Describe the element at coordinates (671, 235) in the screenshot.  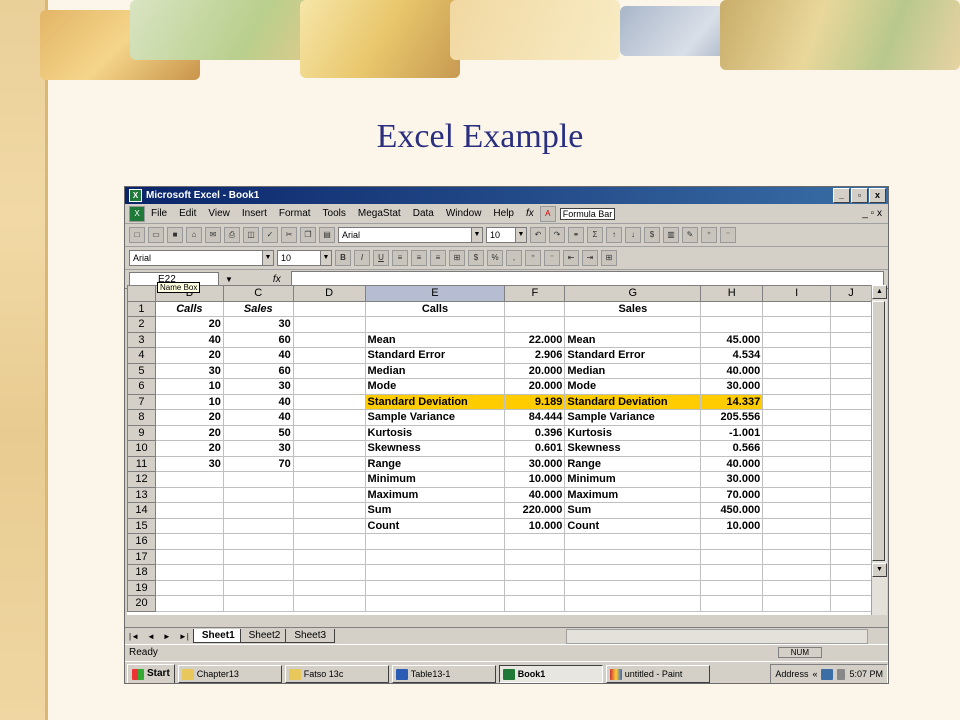
I see `chart-wizard-icon: ▥` at that location.